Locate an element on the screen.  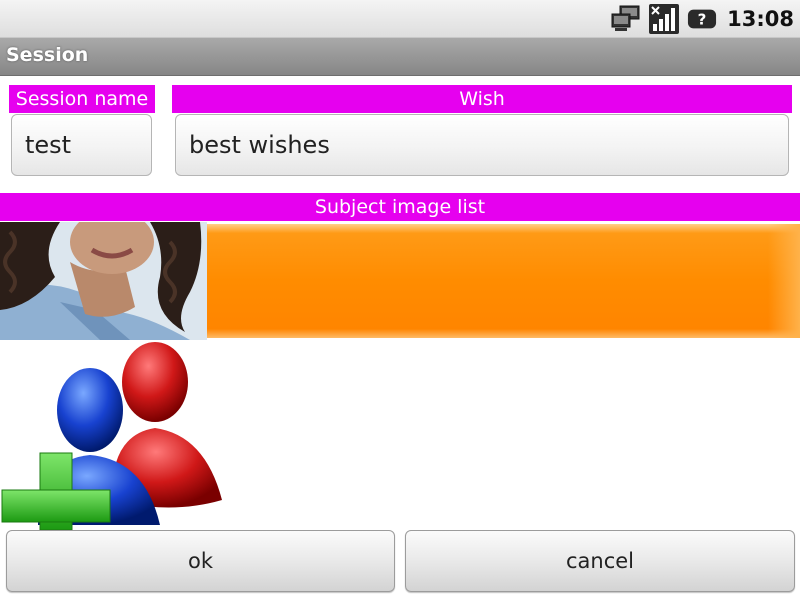
help-icon: ? is located at coordinates (702, 19).